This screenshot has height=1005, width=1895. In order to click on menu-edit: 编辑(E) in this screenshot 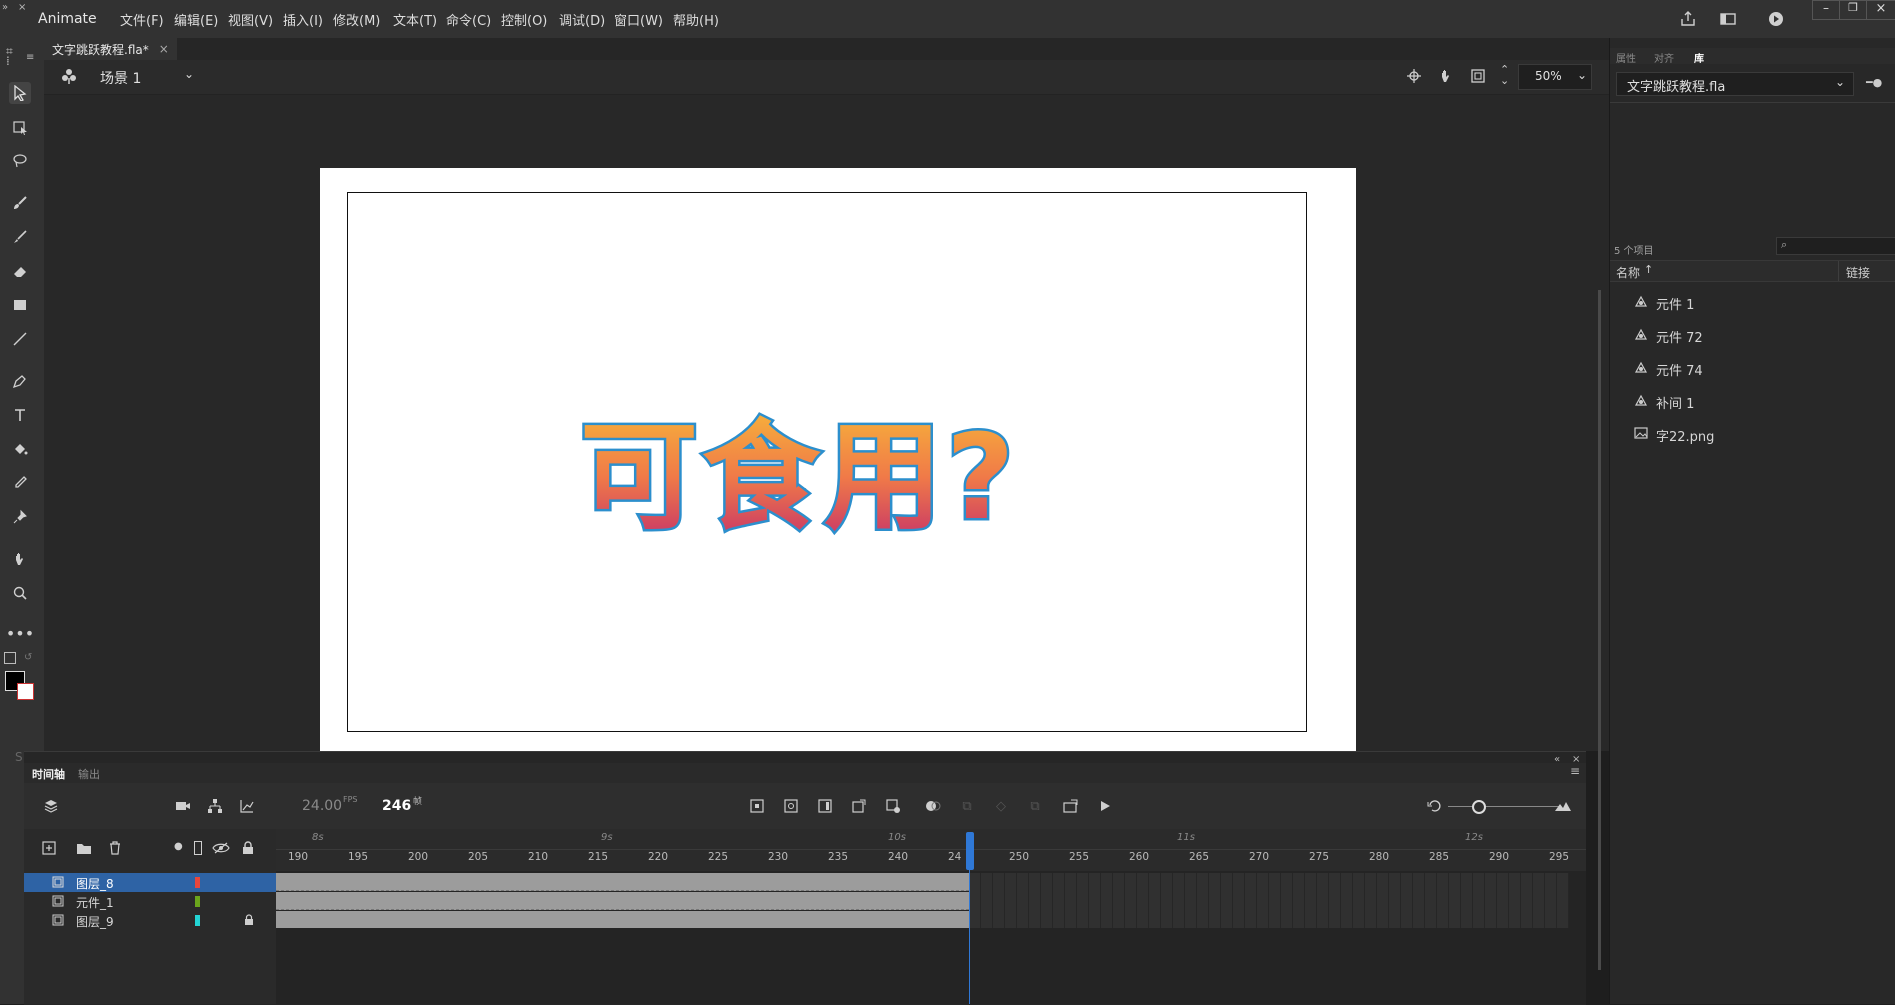, I will do `click(196, 19)`.